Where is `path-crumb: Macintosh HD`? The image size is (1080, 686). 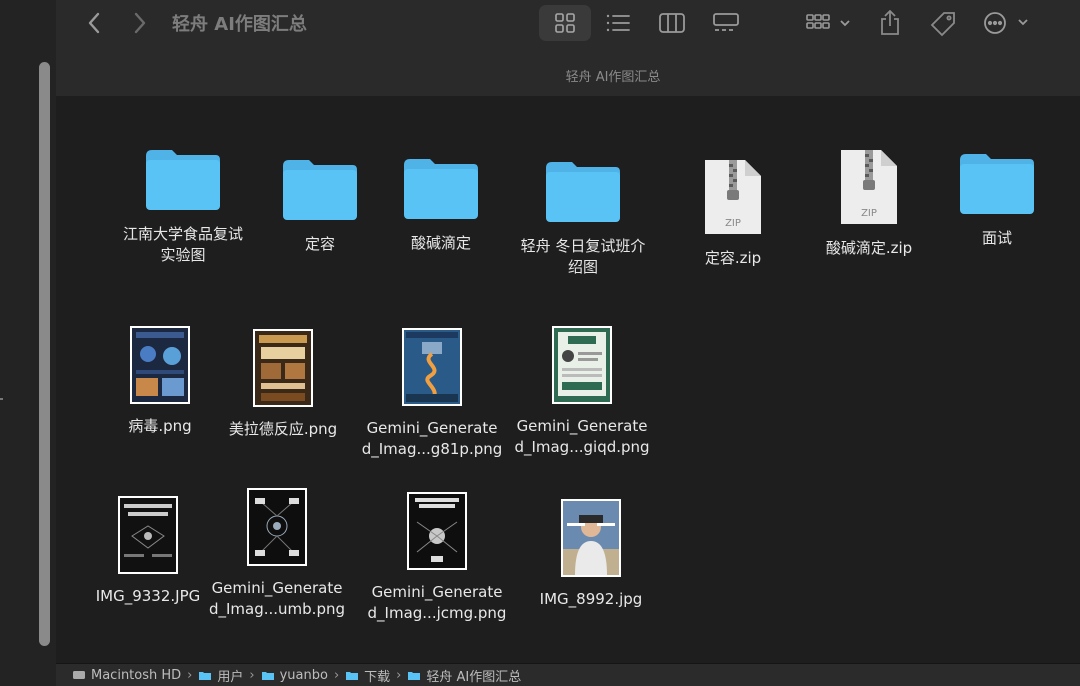
path-crumb: Macintosh HD is located at coordinates (126, 675).